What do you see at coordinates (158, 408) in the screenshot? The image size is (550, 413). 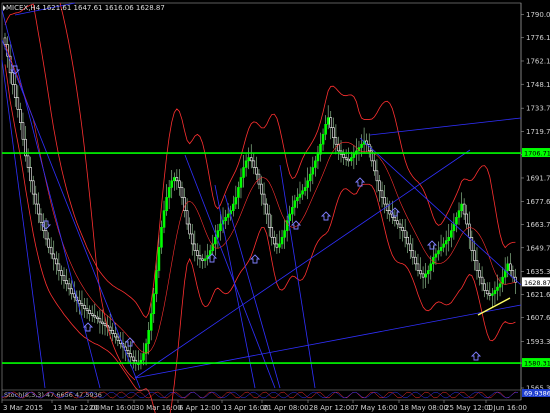 I see `time-tick-label: 30 Mar 16:00` at bounding box center [158, 408].